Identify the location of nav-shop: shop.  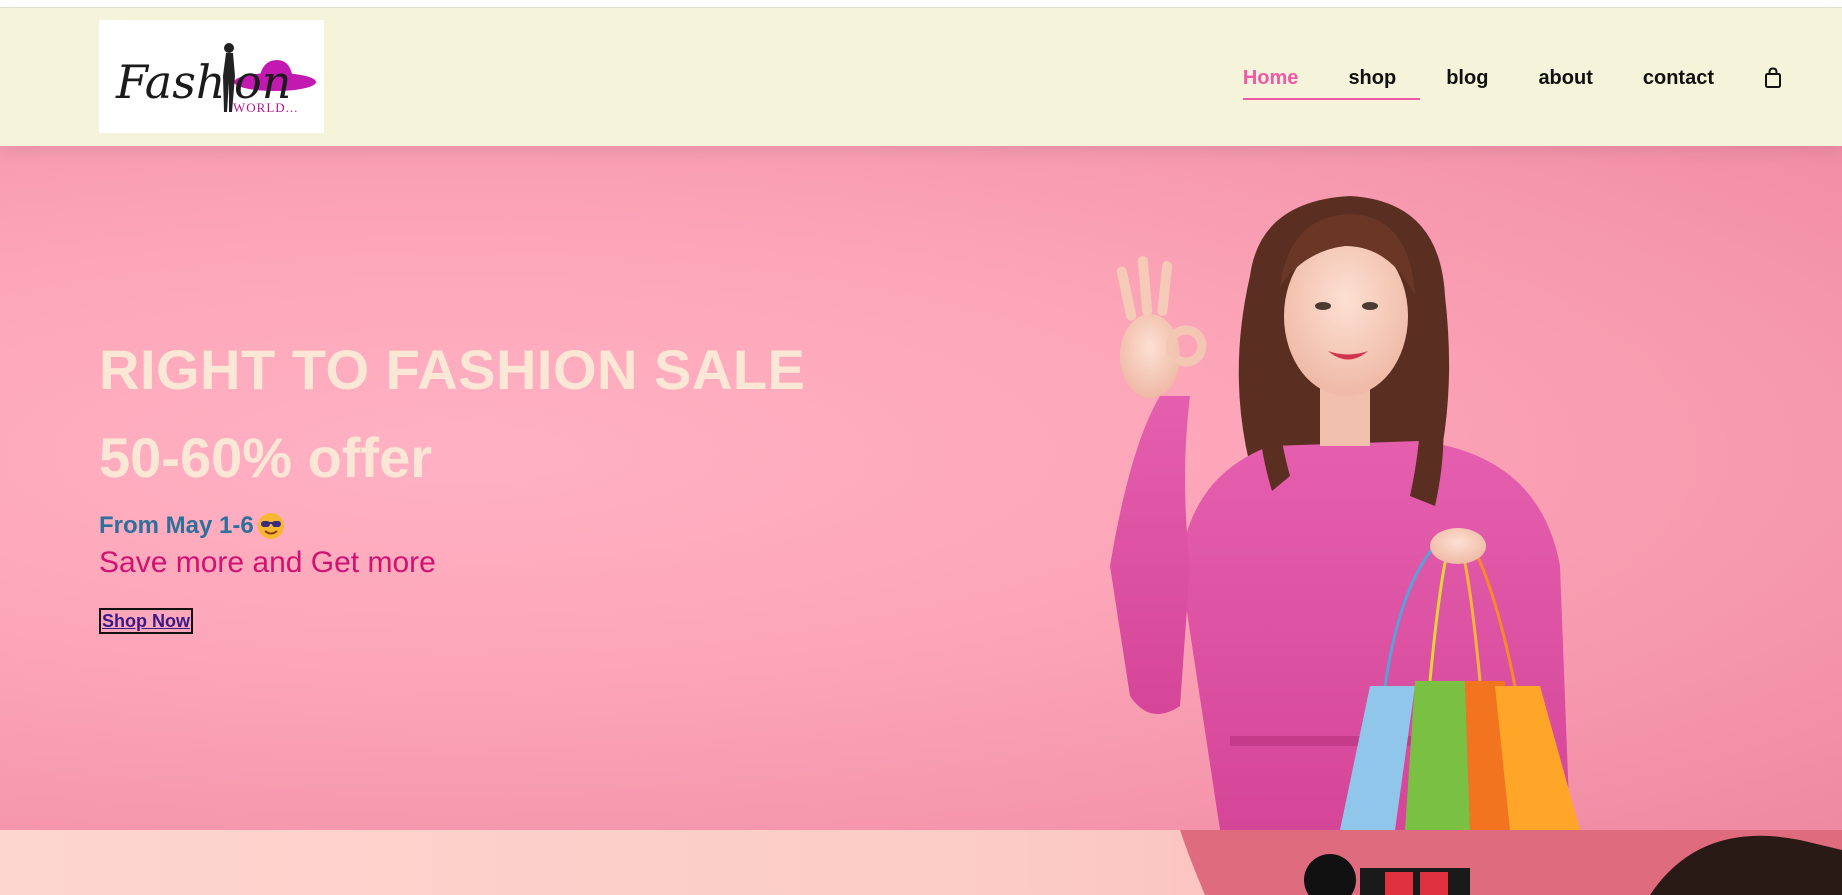
(1372, 78).